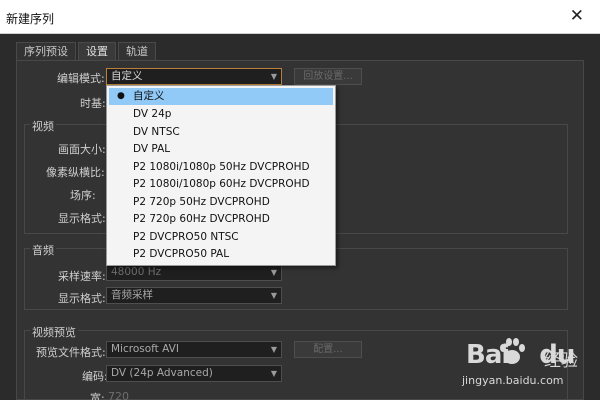 The height and width of the screenshot is (400, 600). Describe the element at coordinates (54, 332) in the screenshot. I see `video-preview-group-title: 视频预览` at that location.